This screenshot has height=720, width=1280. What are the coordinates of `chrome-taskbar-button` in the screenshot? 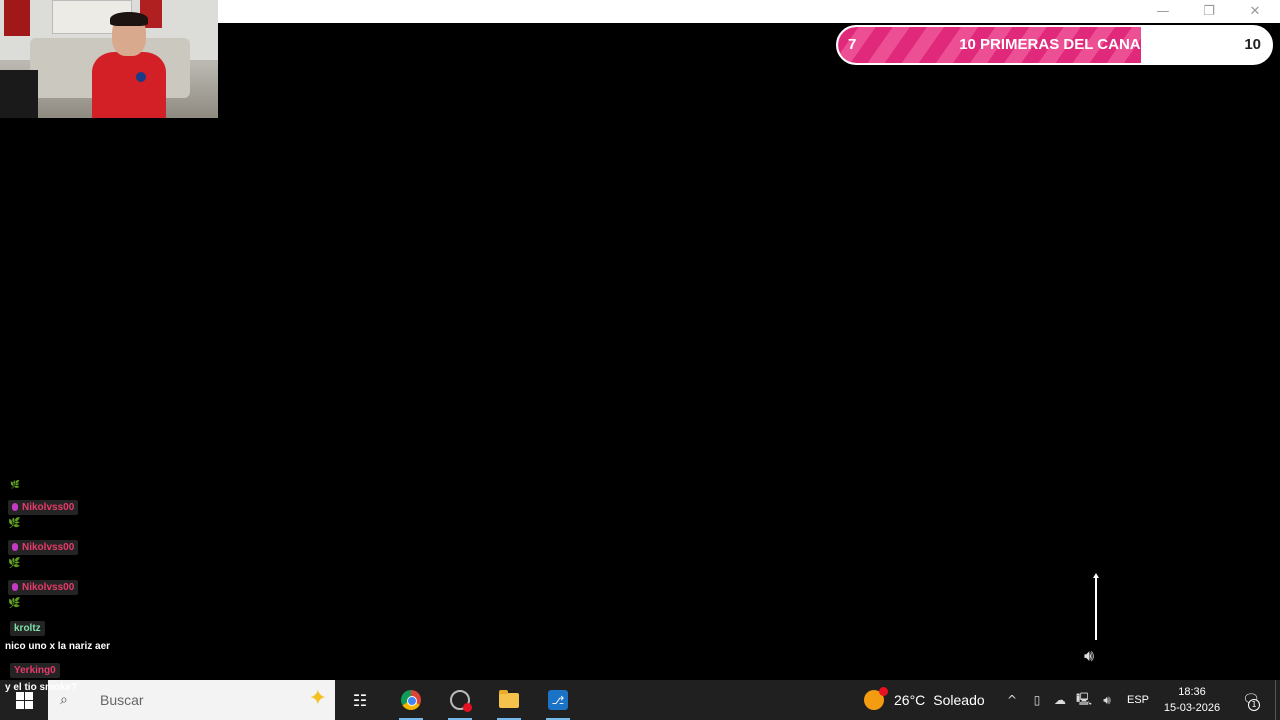 It's located at (411, 702).